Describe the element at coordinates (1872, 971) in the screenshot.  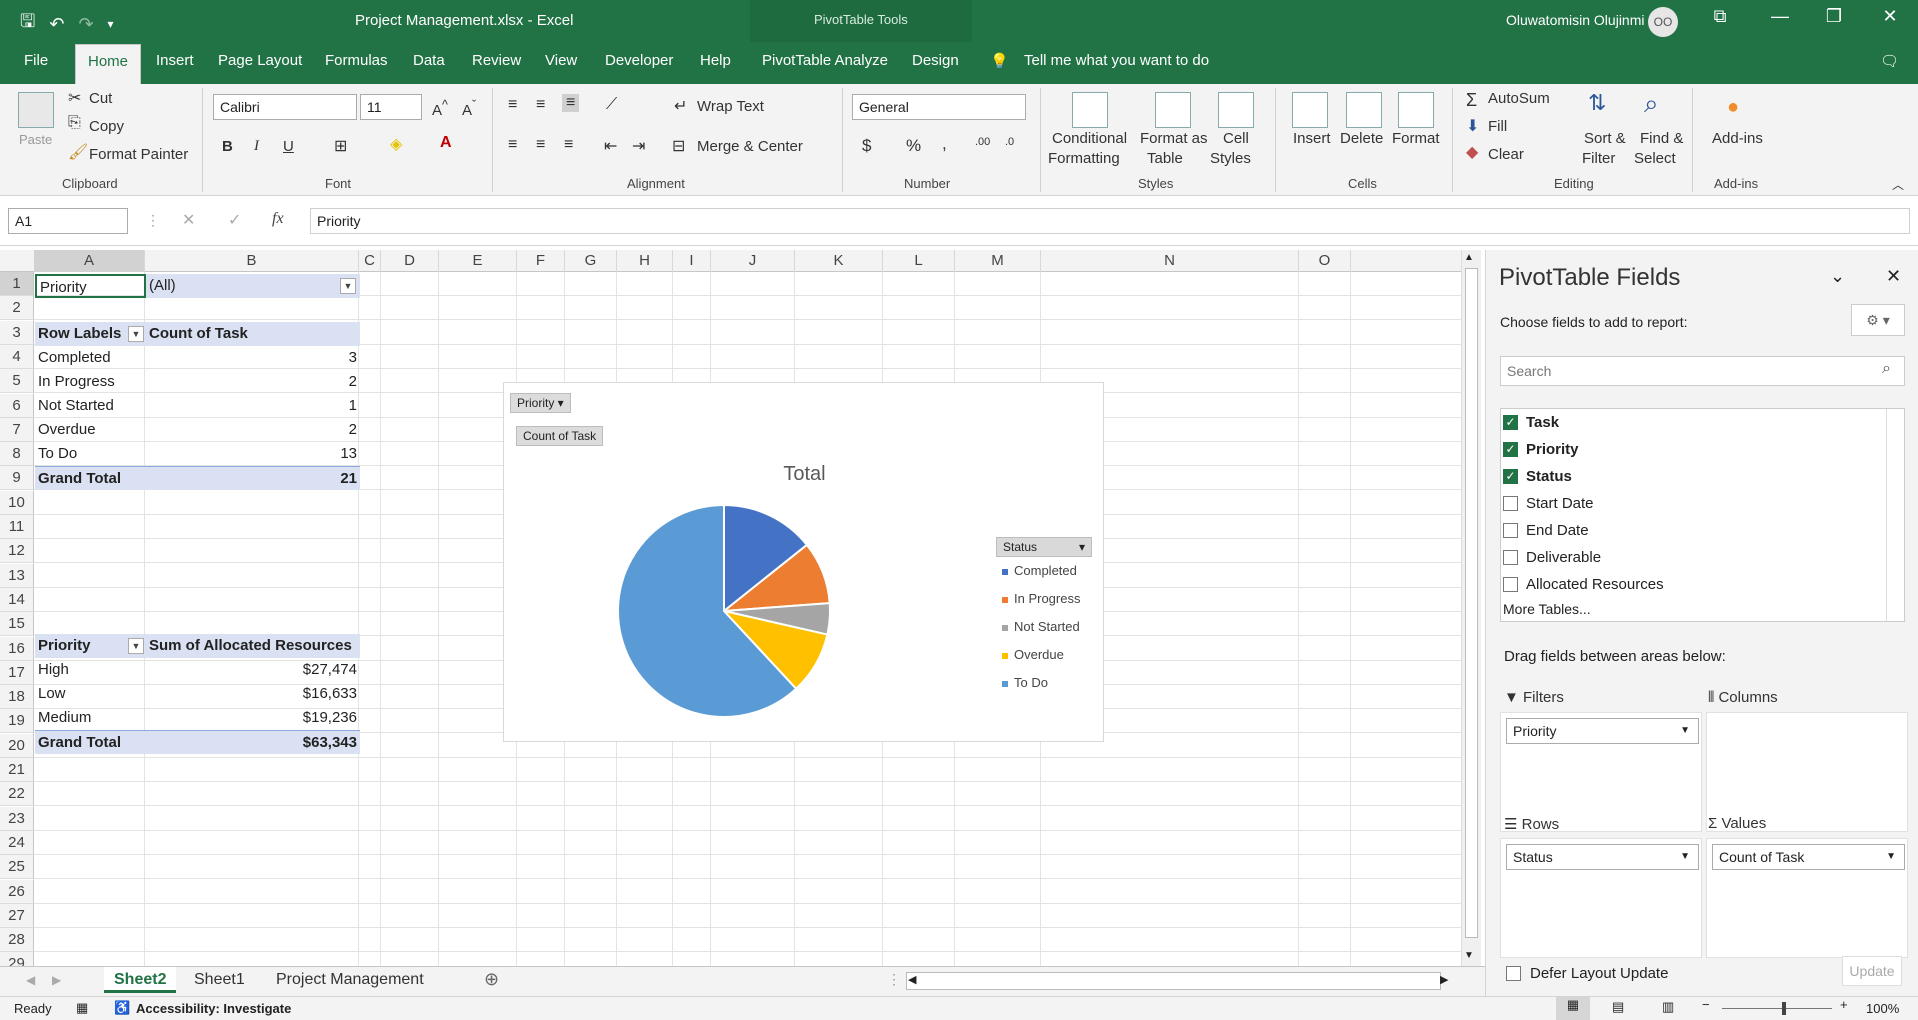
I see `update-button: Update` at that location.